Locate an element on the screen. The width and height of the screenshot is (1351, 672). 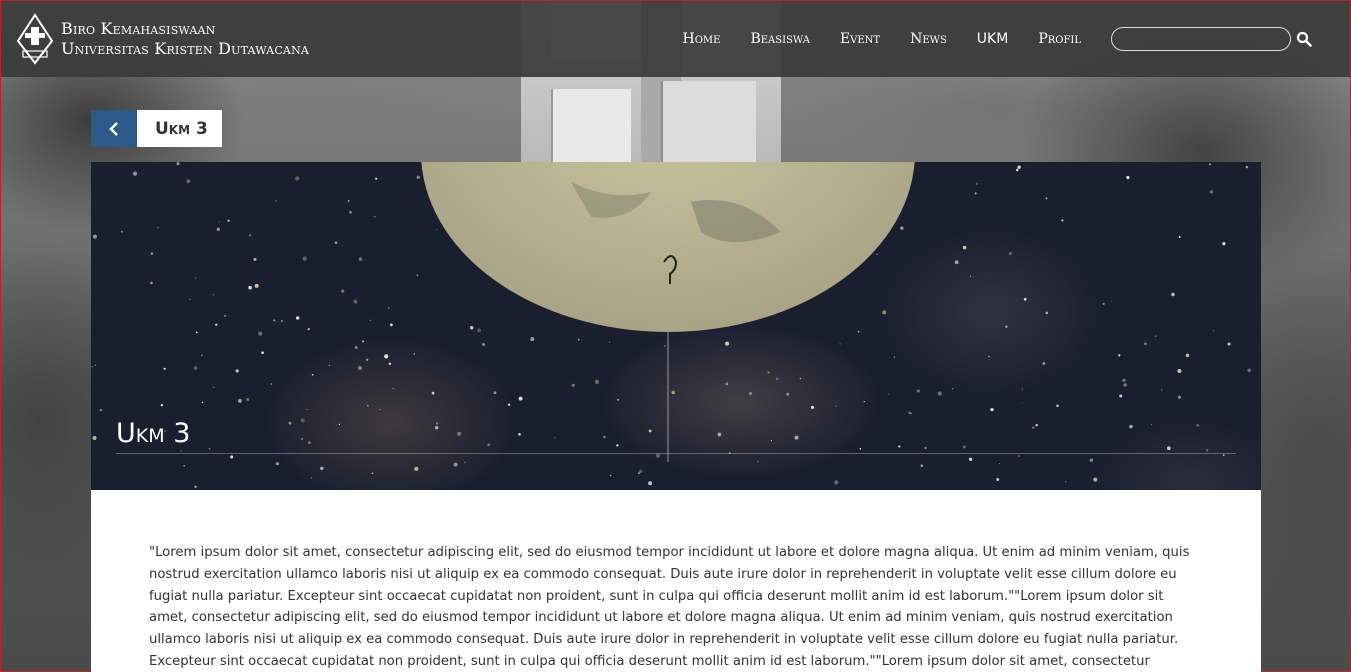
nav-item-beasiswa: Beasiswa is located at coordinates (779, 39).